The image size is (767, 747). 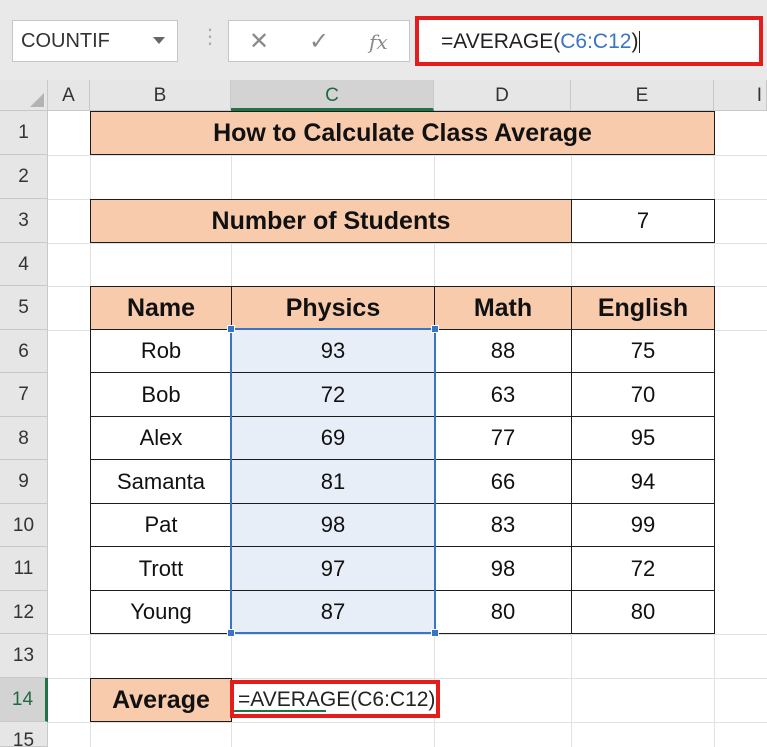 I want to click on header-physics-cell: Physics, so click(x=333, y=308).